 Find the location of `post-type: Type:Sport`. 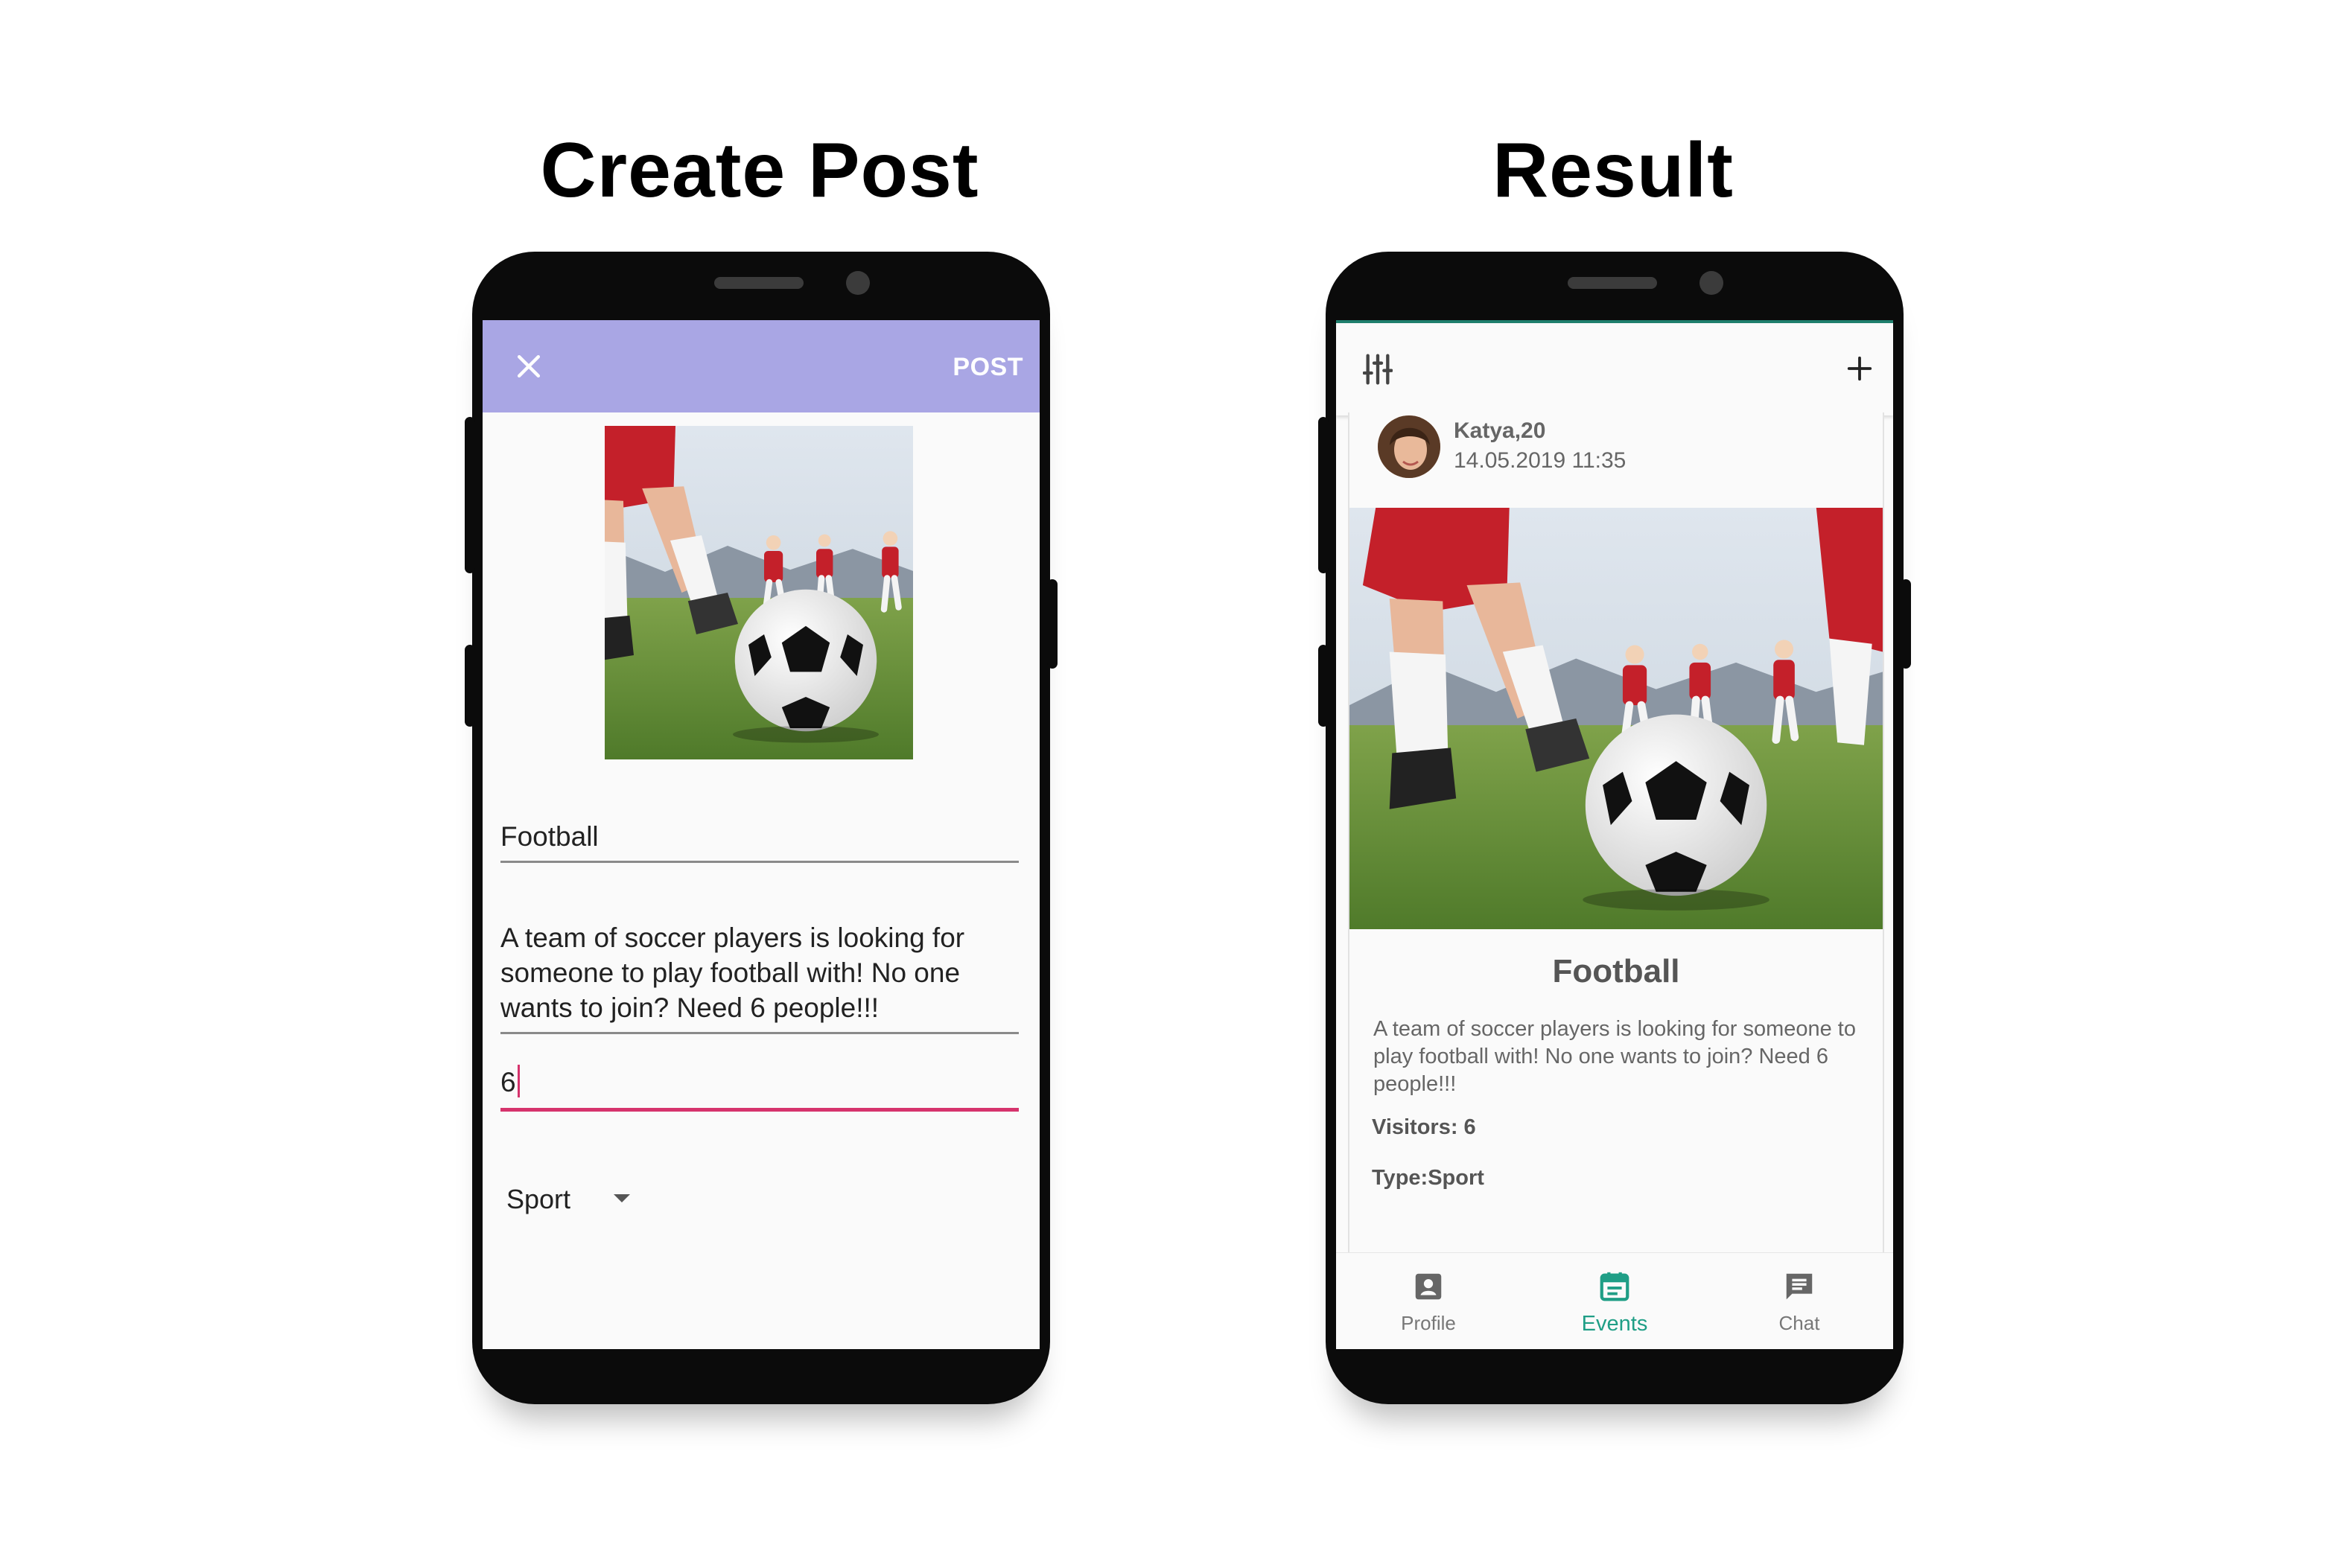

post-type: Type:Sport is located at coordinates (1428, 1178).